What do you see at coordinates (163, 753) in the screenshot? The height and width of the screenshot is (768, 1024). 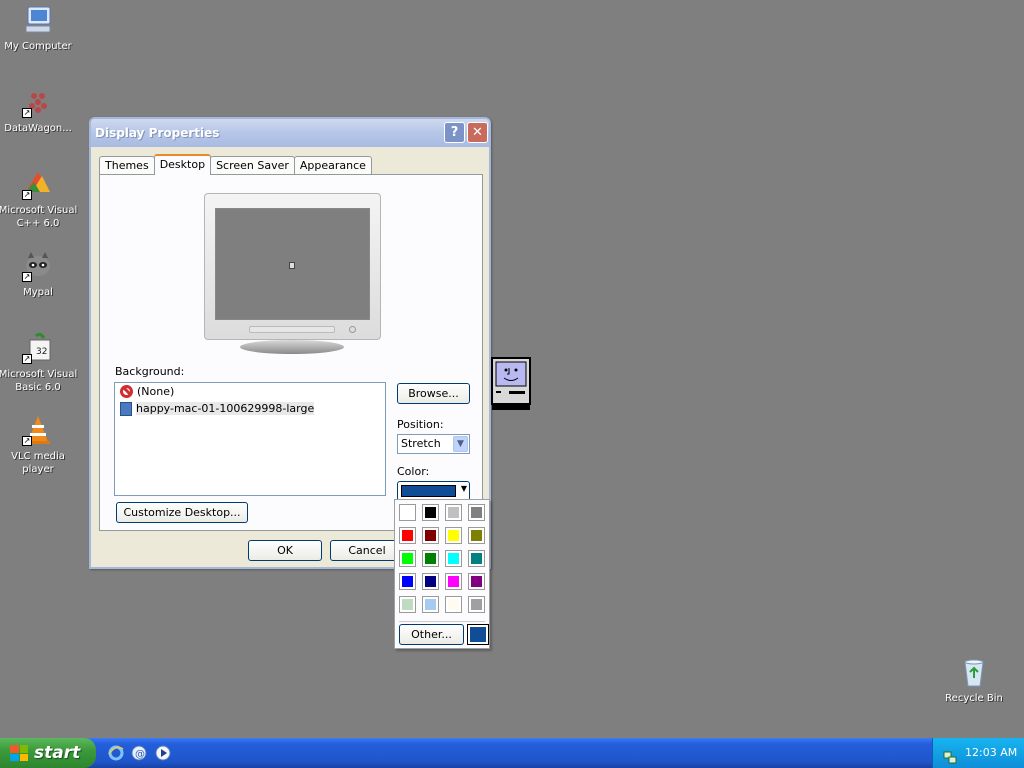 I see `media-player-icon` at bounding box center [163, 753].